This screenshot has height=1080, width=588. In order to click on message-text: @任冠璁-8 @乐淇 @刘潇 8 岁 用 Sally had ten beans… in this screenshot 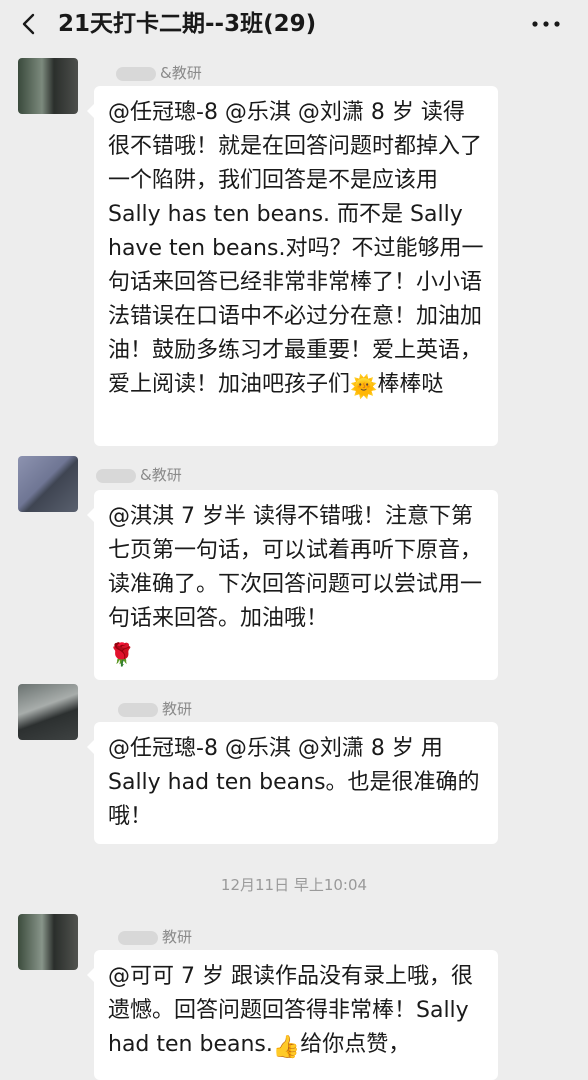, I will do `click(294, 782)`.